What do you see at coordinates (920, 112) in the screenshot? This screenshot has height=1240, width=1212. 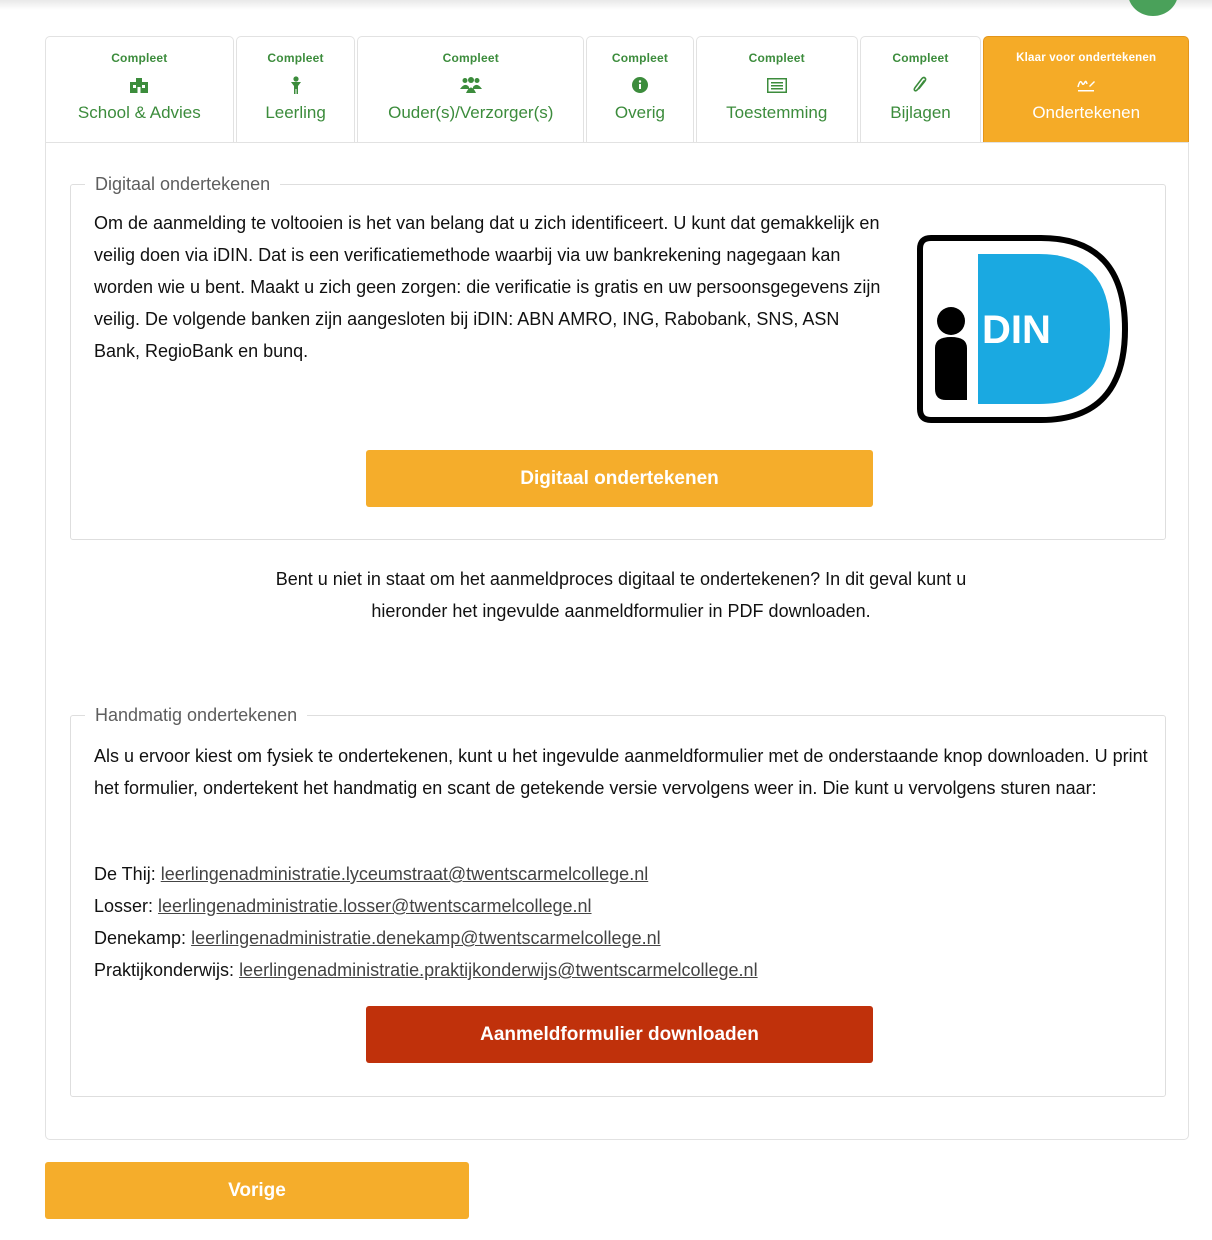 I see `tab-label: Bijlagen` at bounding box center [920, 112].